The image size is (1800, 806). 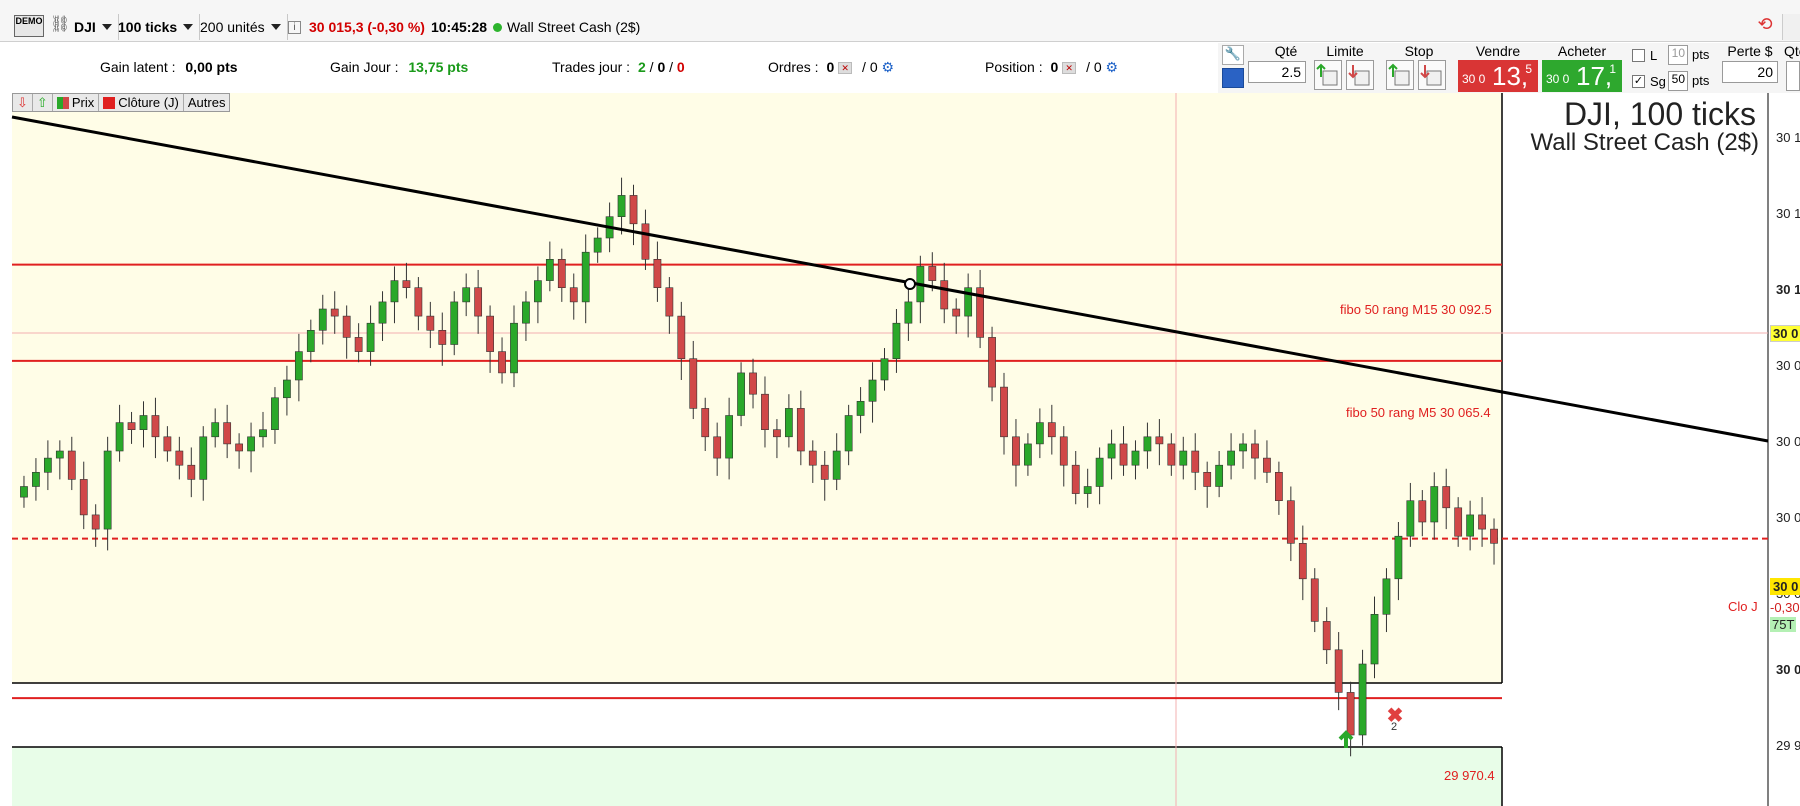 I want to click on legend-prix: Prix, so click(x=76, y=102).